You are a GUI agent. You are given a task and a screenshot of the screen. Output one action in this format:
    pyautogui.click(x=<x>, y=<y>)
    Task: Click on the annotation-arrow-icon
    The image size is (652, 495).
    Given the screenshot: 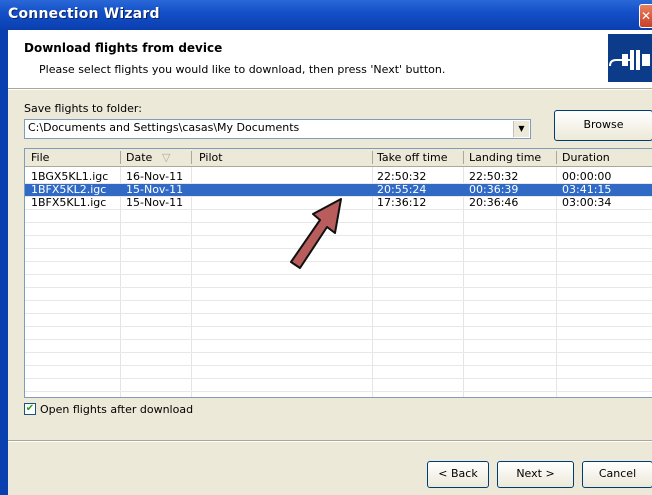 What is the action you would take?
    pyautogui.click(x=316, y=233)
    